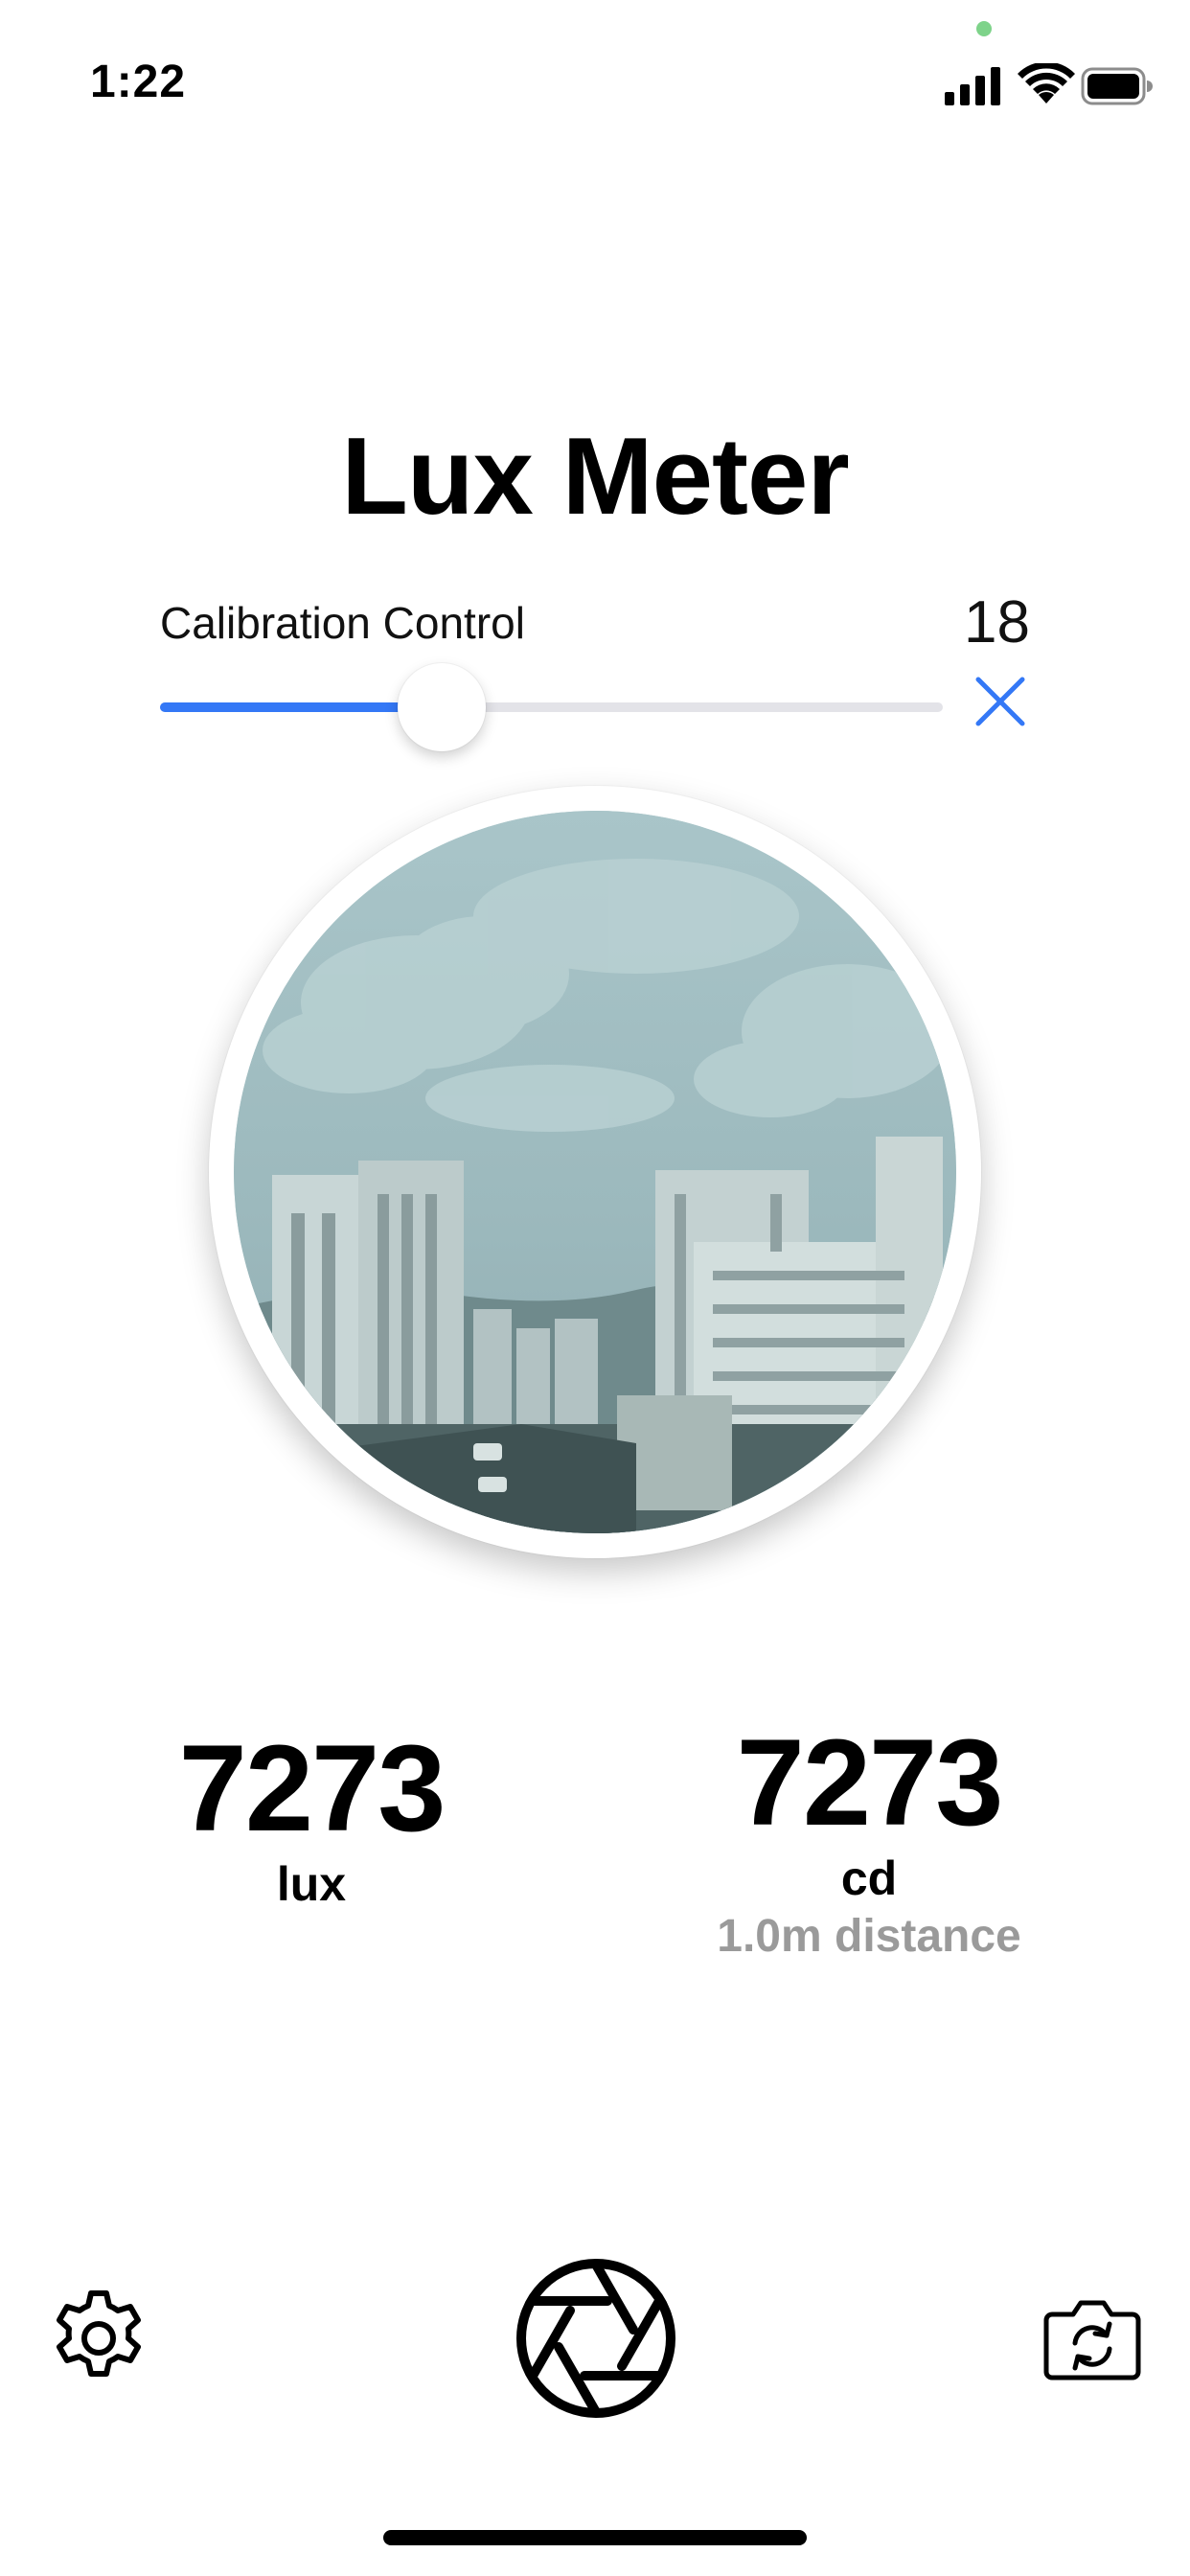 This screenshot has height=2576, width=1190. I want to click on candela-unit: cd, so click(869, 1878).